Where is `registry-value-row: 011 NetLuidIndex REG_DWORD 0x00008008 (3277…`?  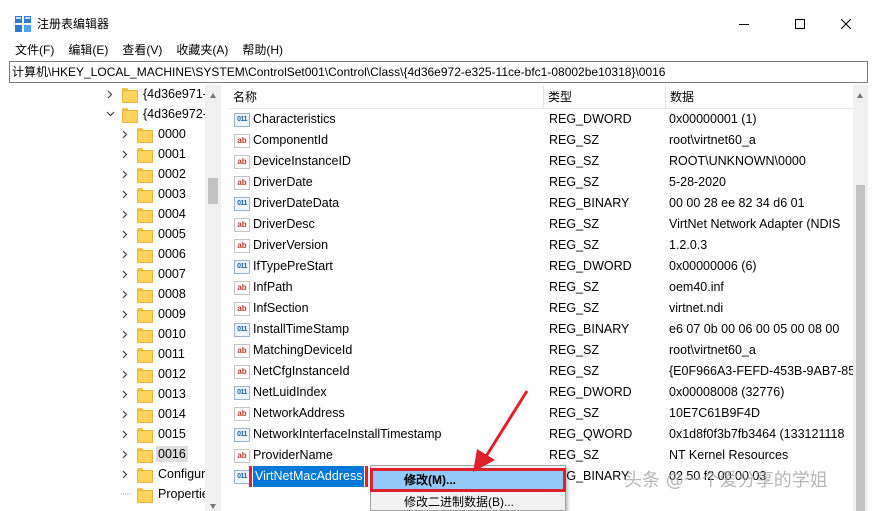 registry-value-row: 011 NetLuidIndex REG_DWORD 0x00008008 (3277… is located at coordinates (541, 392).